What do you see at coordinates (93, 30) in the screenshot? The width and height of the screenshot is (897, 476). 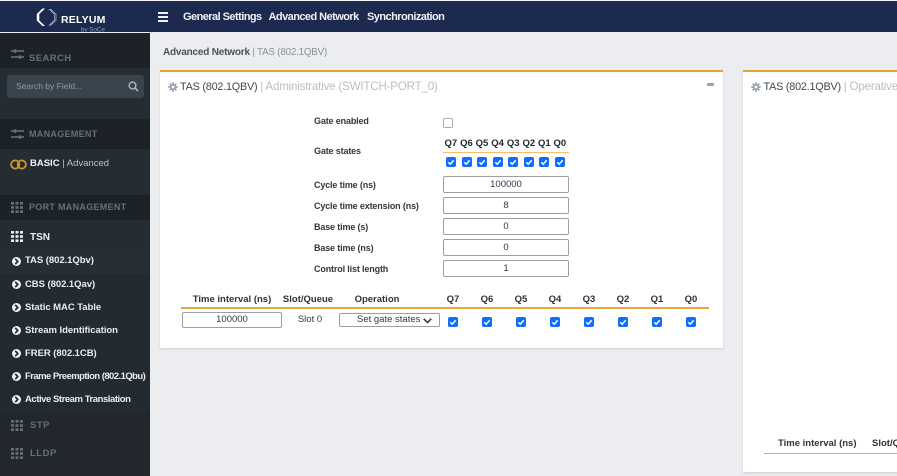 I see `svg-text: by SoCe` at bounding box center [93, 30].